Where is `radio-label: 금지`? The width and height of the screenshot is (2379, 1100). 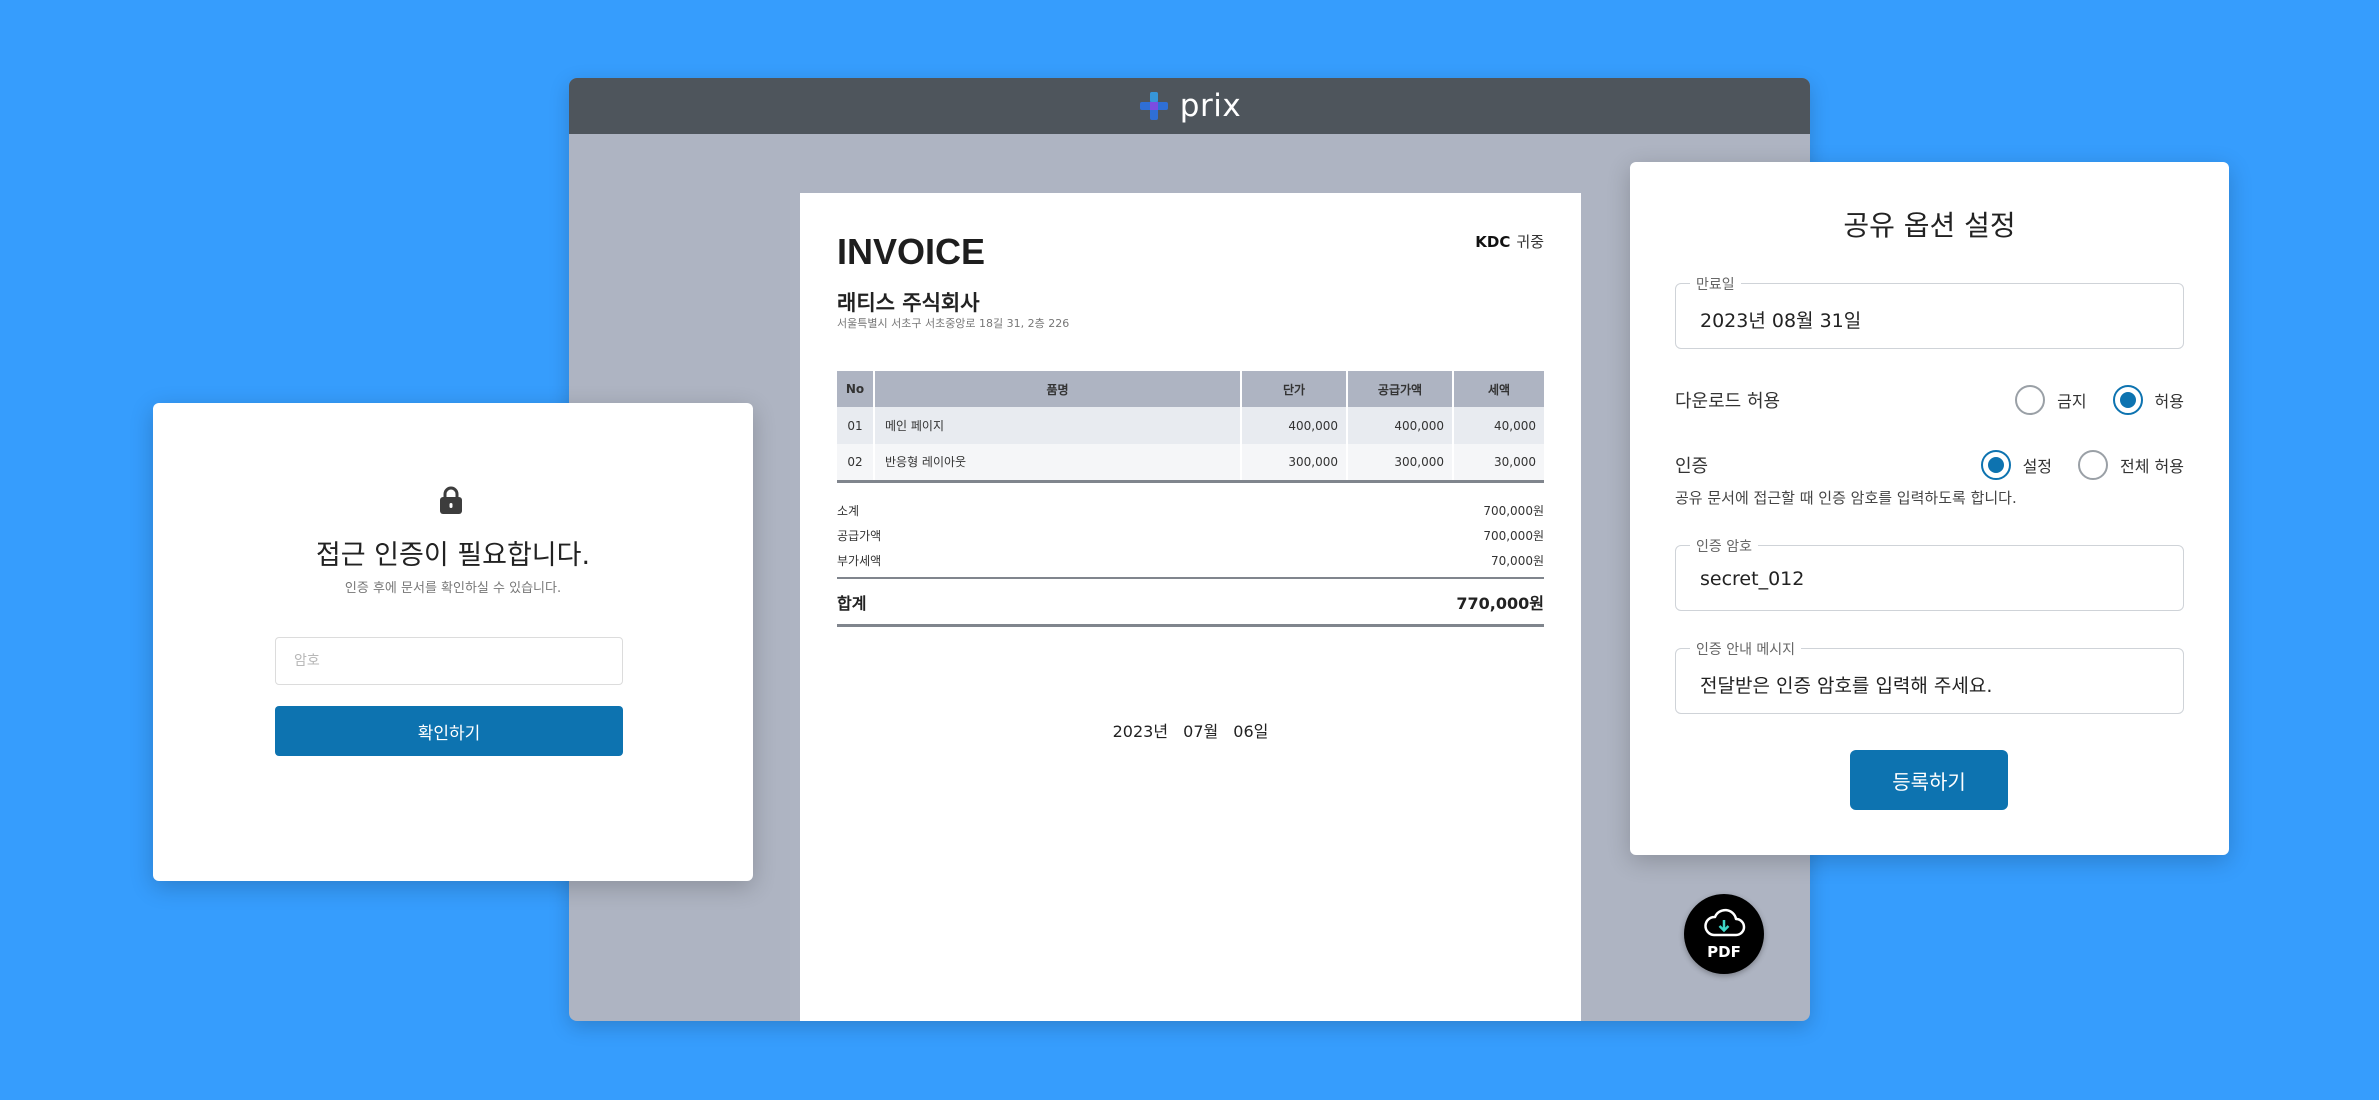 radio-label: 금지 is located at coordinates (2072, 401).